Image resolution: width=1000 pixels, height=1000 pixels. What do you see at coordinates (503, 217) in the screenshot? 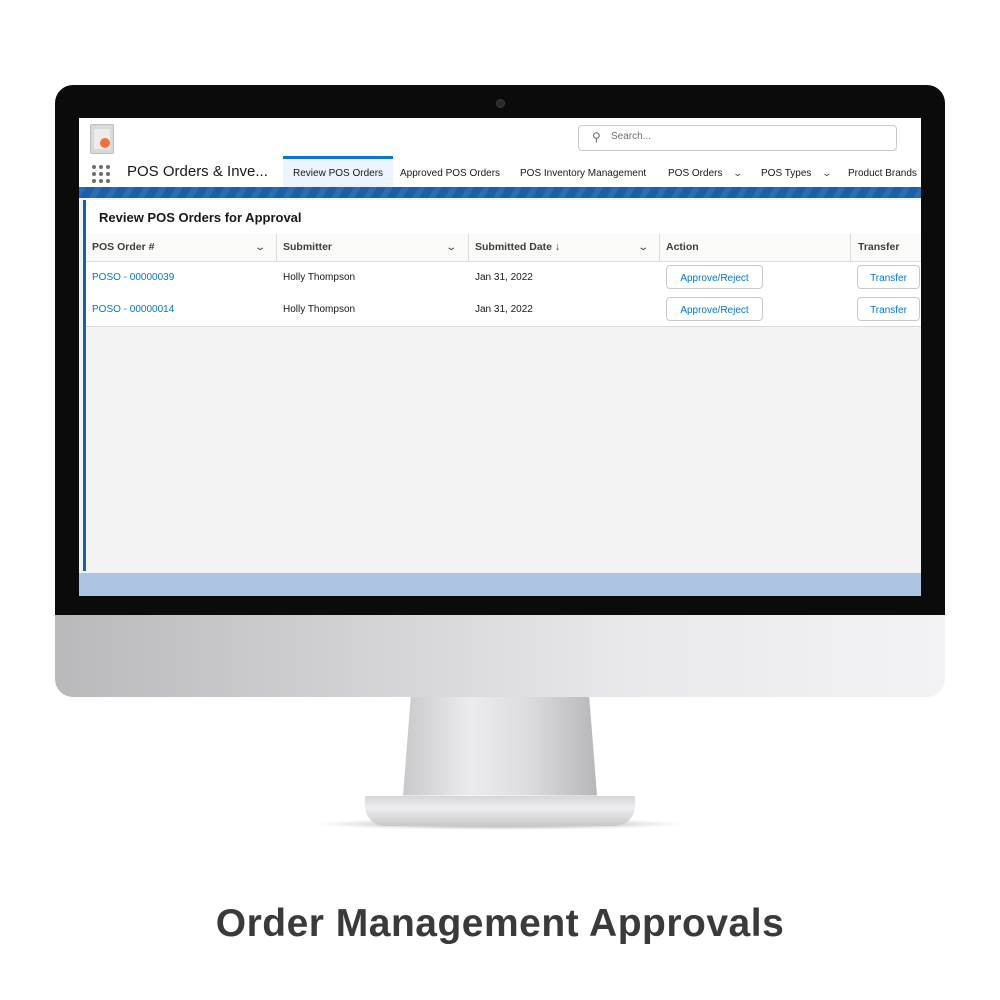
I see `card-header: Review POS Orders for Approval` at bounding box center [503, 217].